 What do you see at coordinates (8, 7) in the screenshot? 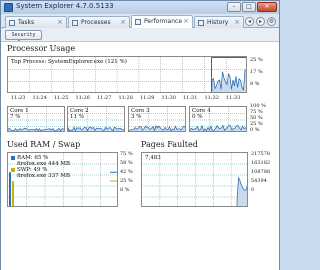
I see `app-icon` at bounding box center [8, 7].